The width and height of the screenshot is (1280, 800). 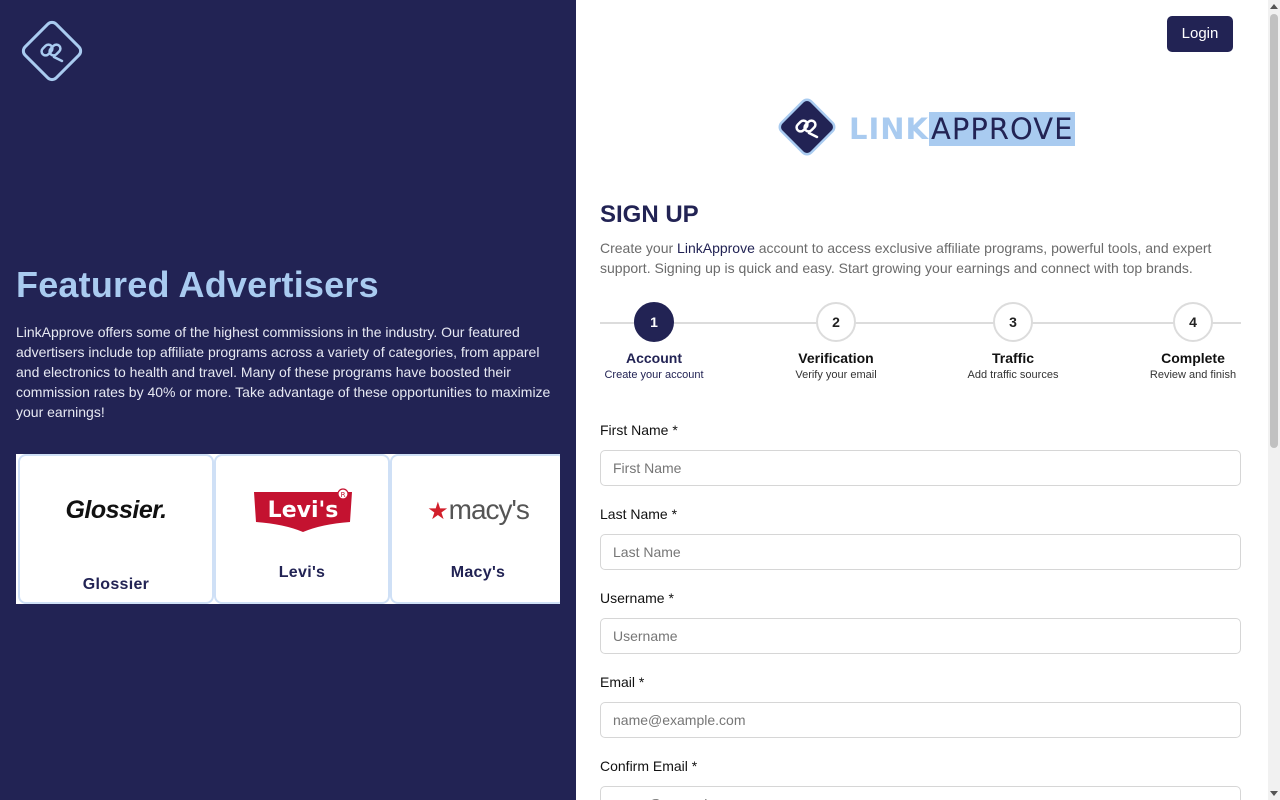 I want to click on brand-word-link: LINK, so click(x=889, y=129).